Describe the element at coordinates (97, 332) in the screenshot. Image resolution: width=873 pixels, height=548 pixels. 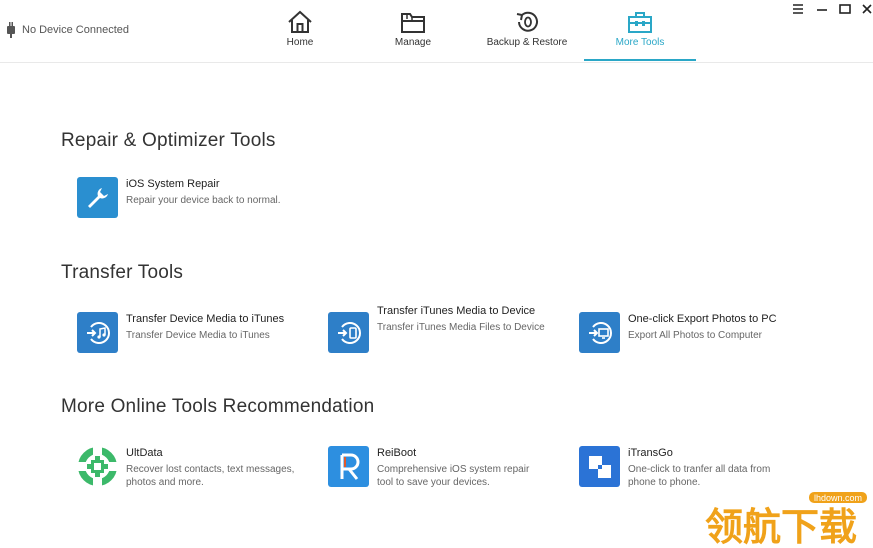
I see `transfer-music-icon` at that location.